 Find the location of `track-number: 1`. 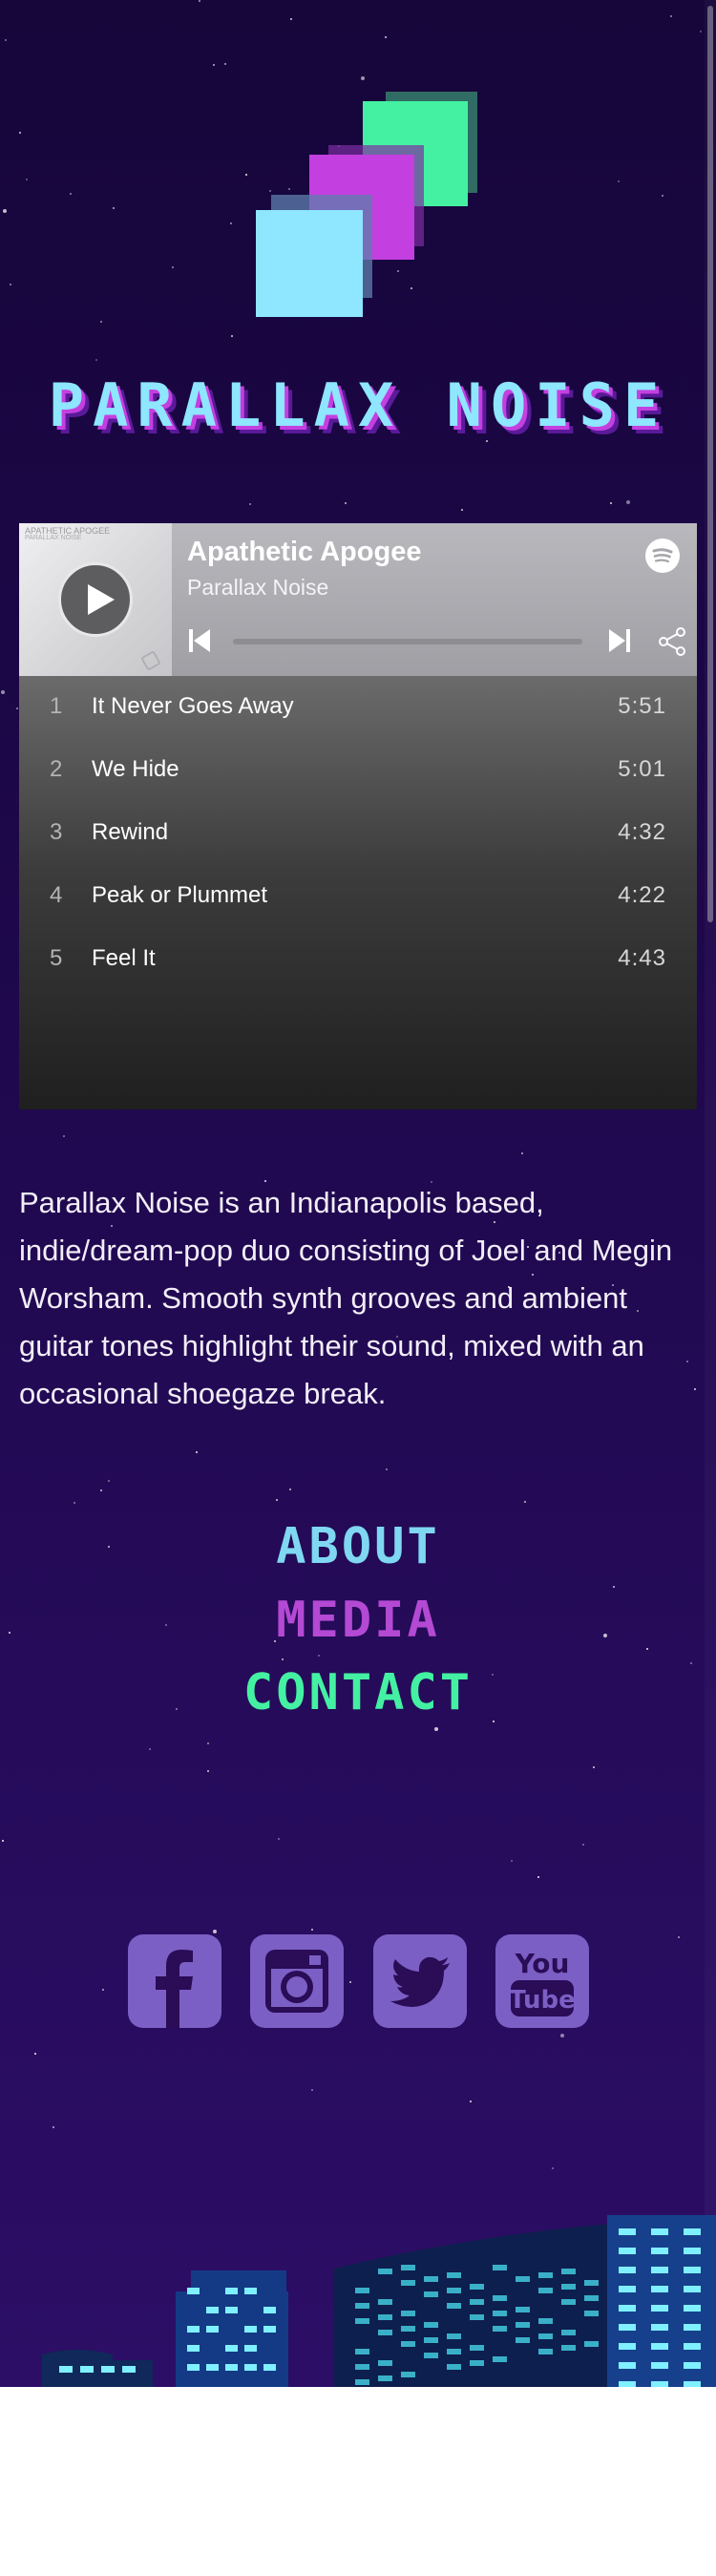

track-number: 1 is located at coordinates (56, 706).